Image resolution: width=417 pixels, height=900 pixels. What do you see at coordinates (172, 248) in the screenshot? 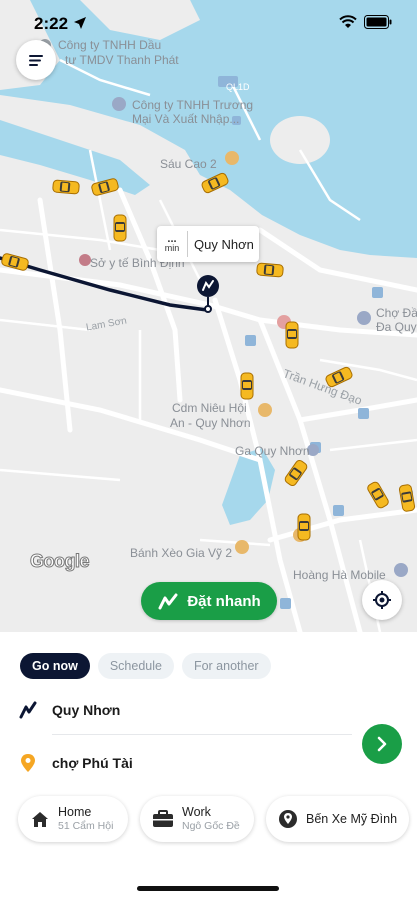
I see `eta-unit: min` at bounding box center [172, 248].